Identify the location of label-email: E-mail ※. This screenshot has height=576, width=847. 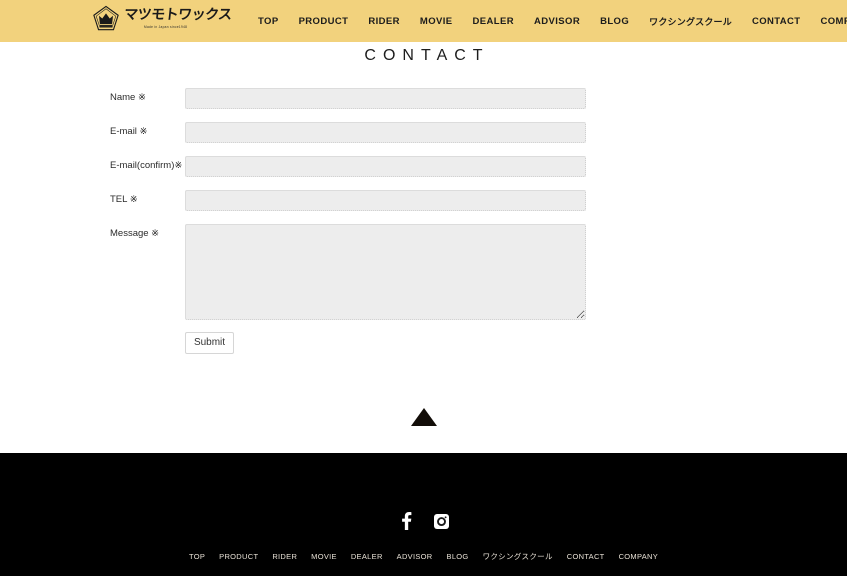
(129, 131).